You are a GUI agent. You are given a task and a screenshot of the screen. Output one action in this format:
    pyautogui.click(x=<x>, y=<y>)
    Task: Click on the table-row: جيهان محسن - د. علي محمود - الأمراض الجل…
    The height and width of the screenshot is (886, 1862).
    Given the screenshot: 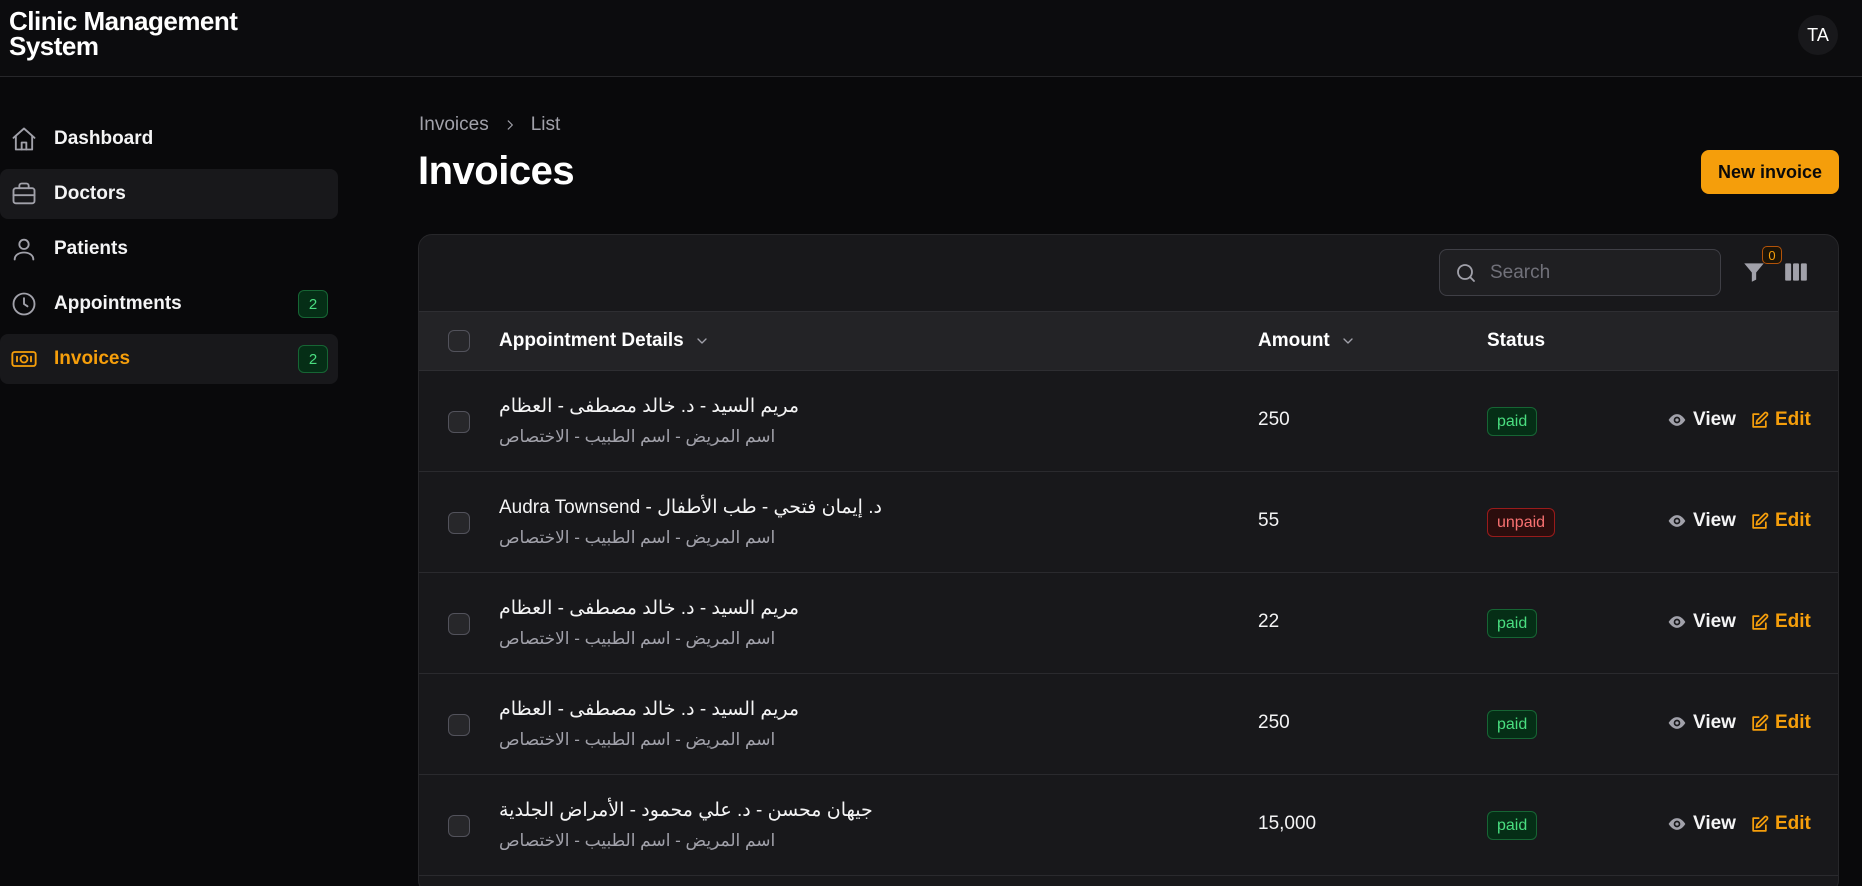 What is the action you would take?
    pyautogui.click(x=1128, y=825)
    